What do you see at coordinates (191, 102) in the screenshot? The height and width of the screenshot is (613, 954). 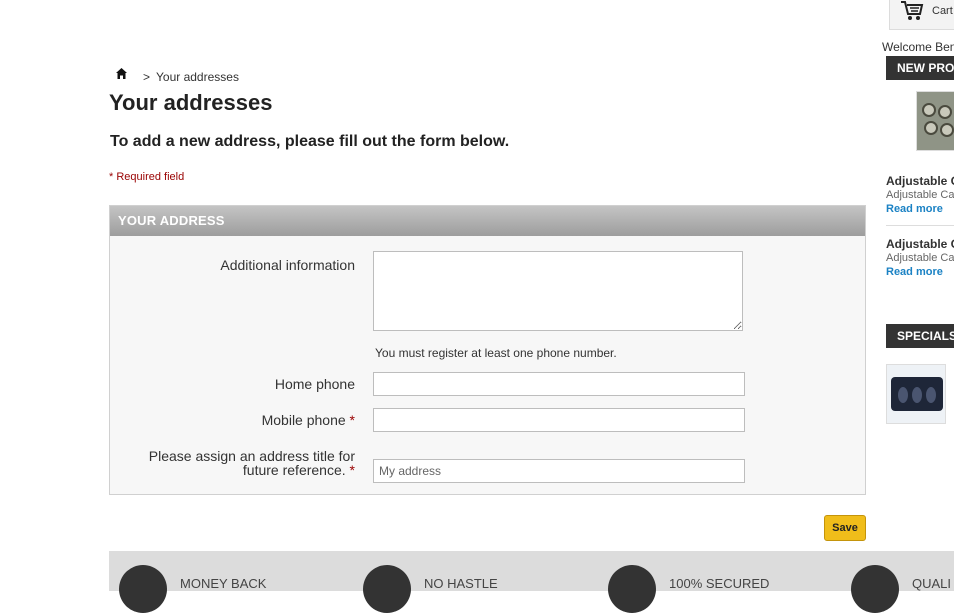 I see `page-title: Your addresses` at bounding box center [191, 102].